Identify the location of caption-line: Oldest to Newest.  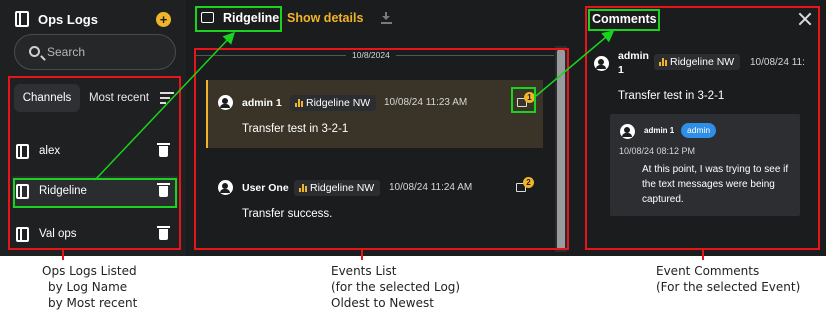
(382, 303).